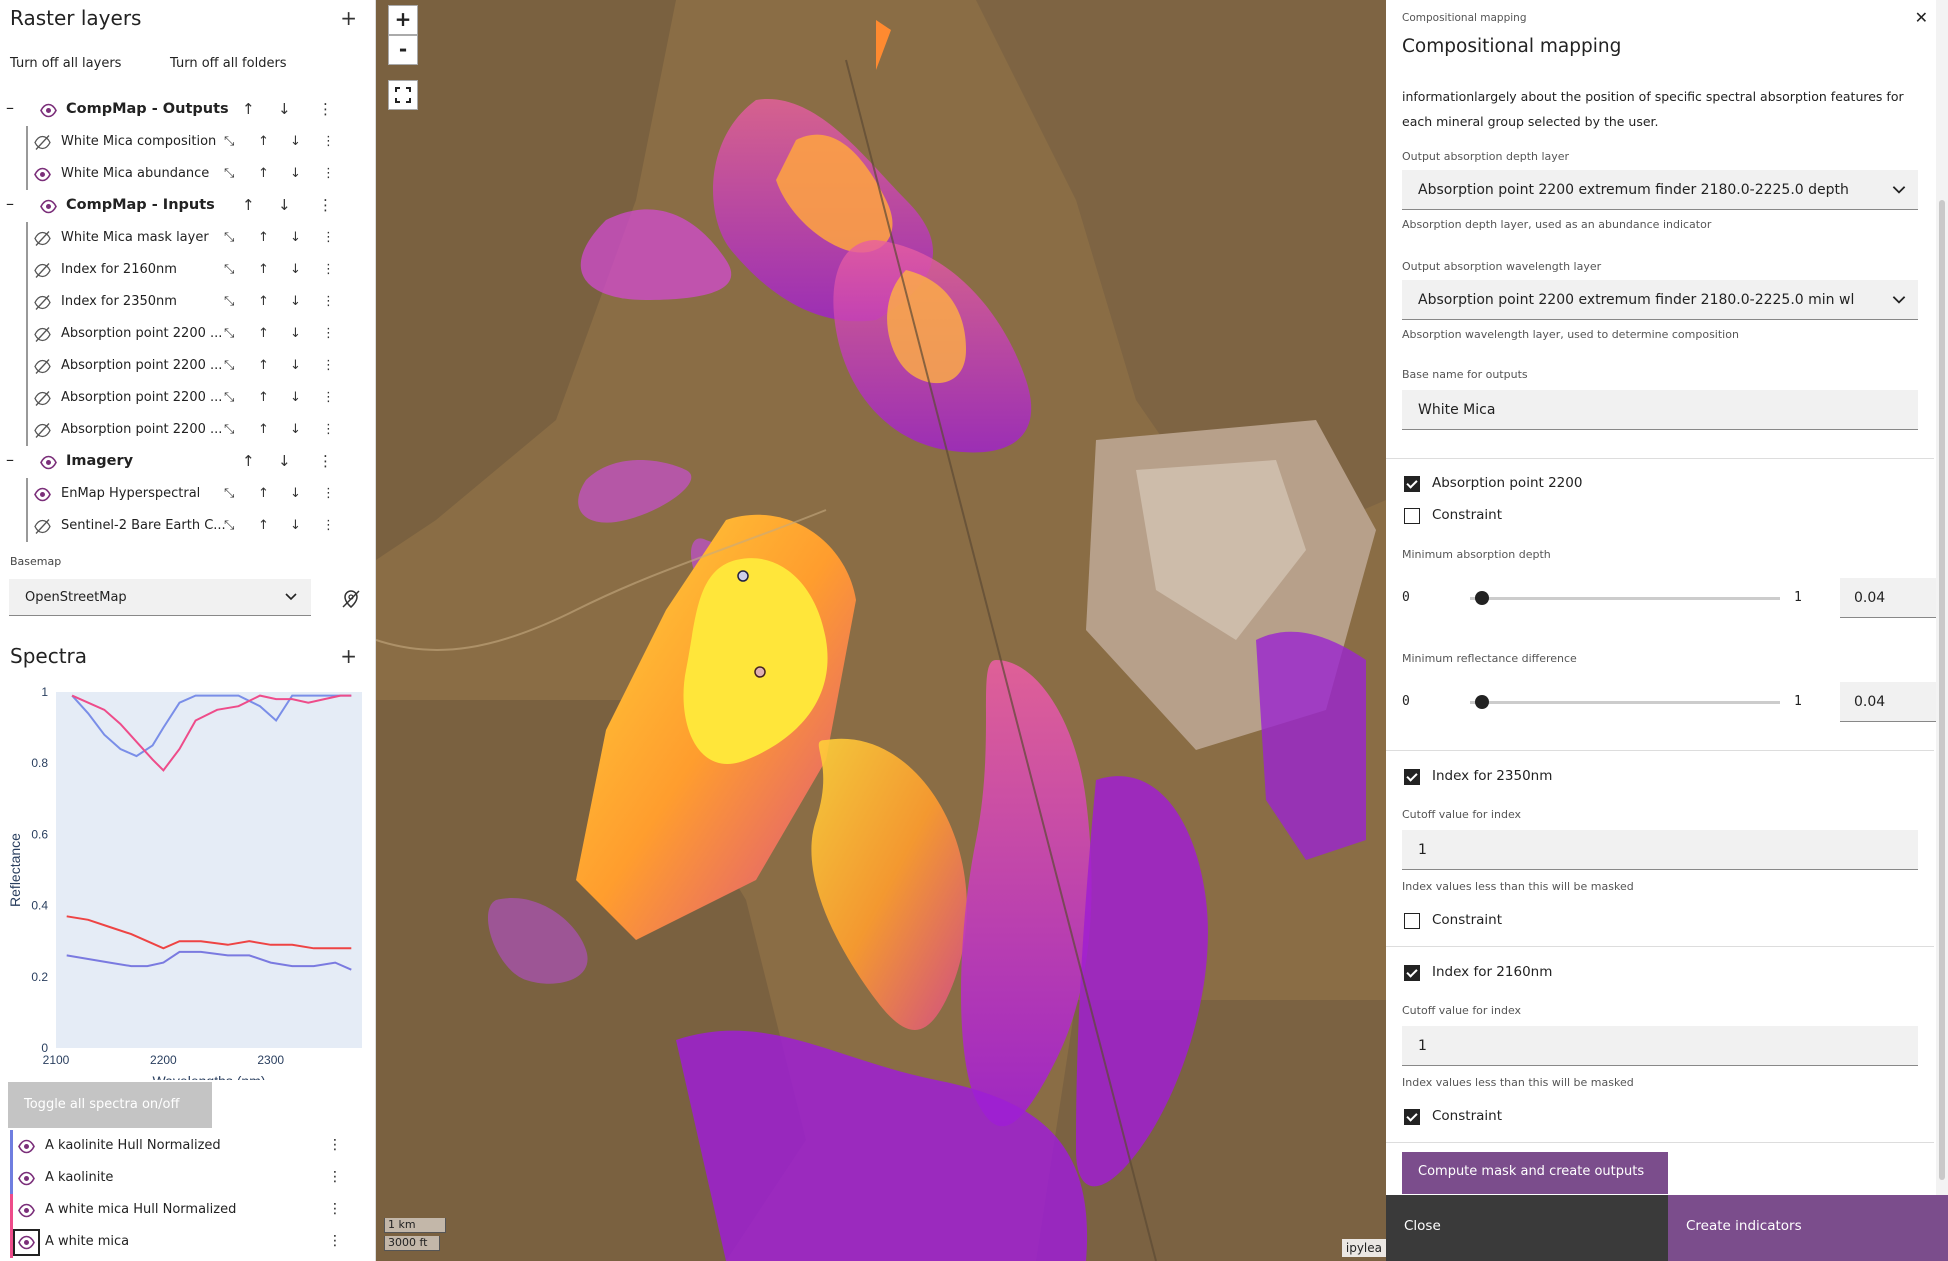 This screenshot has width=1948, height=1261. Describe the element at coordinates (110, 1105) in the screenshot. I see `toggle-spectra-button: Toggle all spectra on/off` at that location.